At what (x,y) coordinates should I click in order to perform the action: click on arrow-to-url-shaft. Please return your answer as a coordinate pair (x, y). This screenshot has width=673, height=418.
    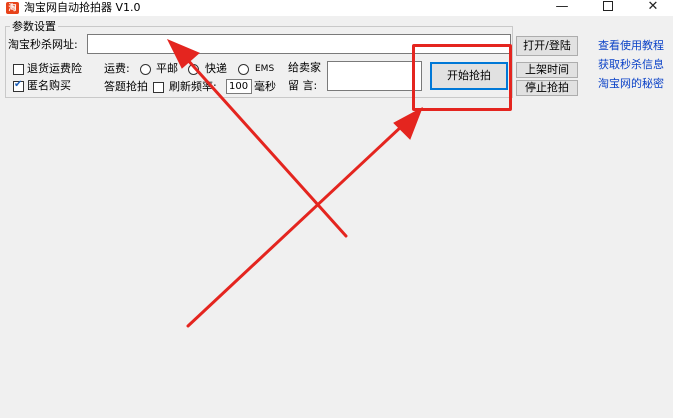
    Looking at the image, I should click on (266, 147).